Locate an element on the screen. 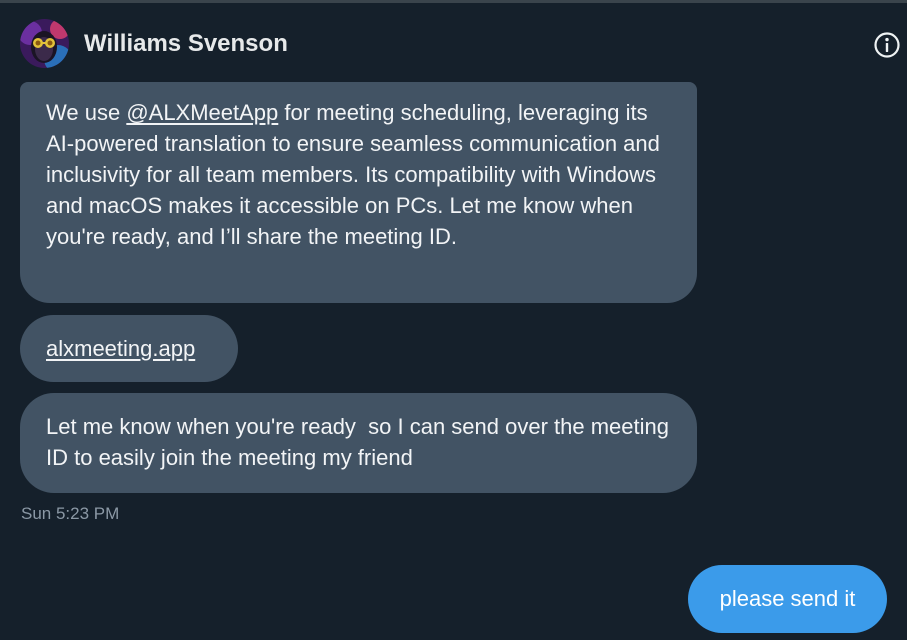  message-timestamp: Sun 5:23 PM is located at coordinates (70, 513).